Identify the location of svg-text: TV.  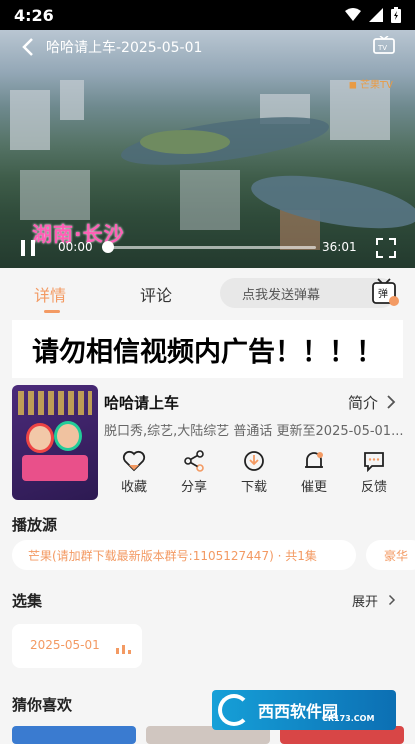
(382, 48).